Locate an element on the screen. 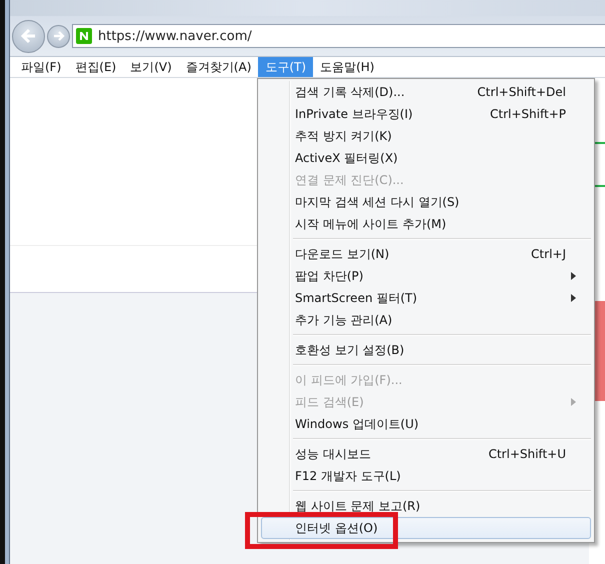  menu-item: 마지막 검색 세션 다시 열기(S) is located at coordinates (426, 202).